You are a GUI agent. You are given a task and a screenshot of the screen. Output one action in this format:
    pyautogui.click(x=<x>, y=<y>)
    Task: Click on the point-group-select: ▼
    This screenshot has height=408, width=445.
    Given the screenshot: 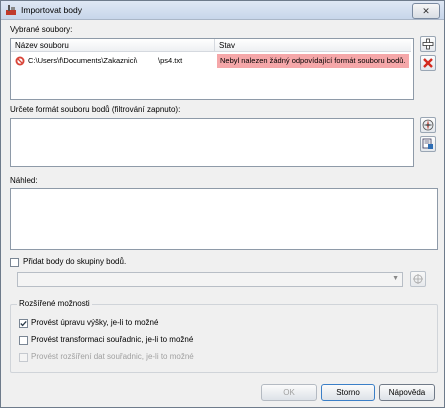 What is the action you would take?
    pyautogui.click(x=210, y=279)
    